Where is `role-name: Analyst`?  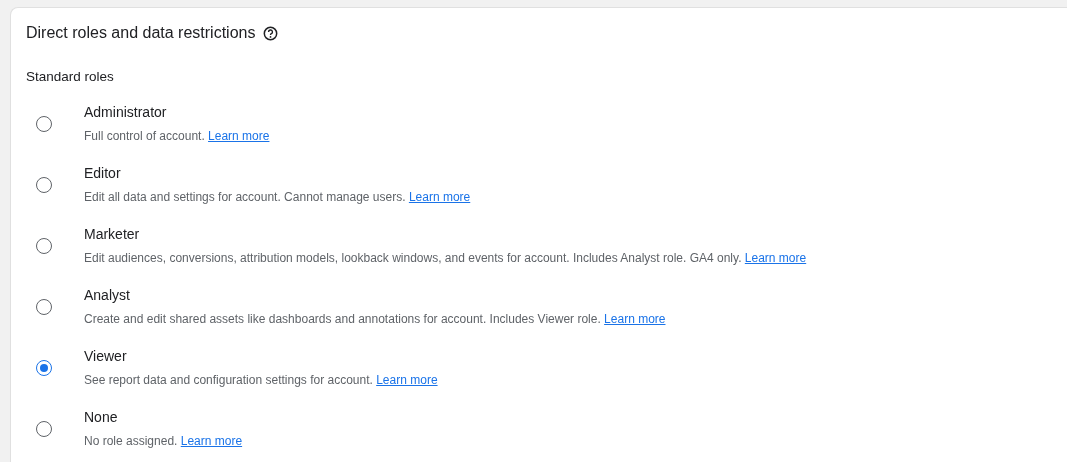 role-name: Analyst is located at coordinates (107, 295).